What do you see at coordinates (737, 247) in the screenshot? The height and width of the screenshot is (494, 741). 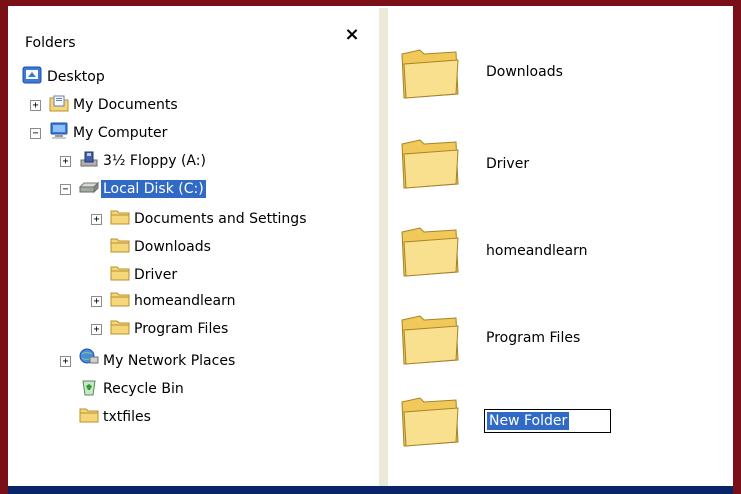 I see `window-border-right` at bounding box center [737, 247].